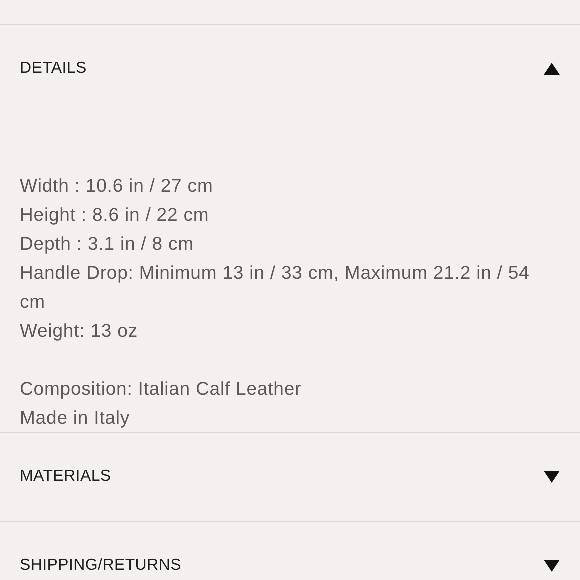 This screenshot has width=580, height=580. What do you see at coordinates (161, 389) in the screenshot?
I see `detail-text: Composition: Italian Calf Leather` at bounding box center [161, 389].